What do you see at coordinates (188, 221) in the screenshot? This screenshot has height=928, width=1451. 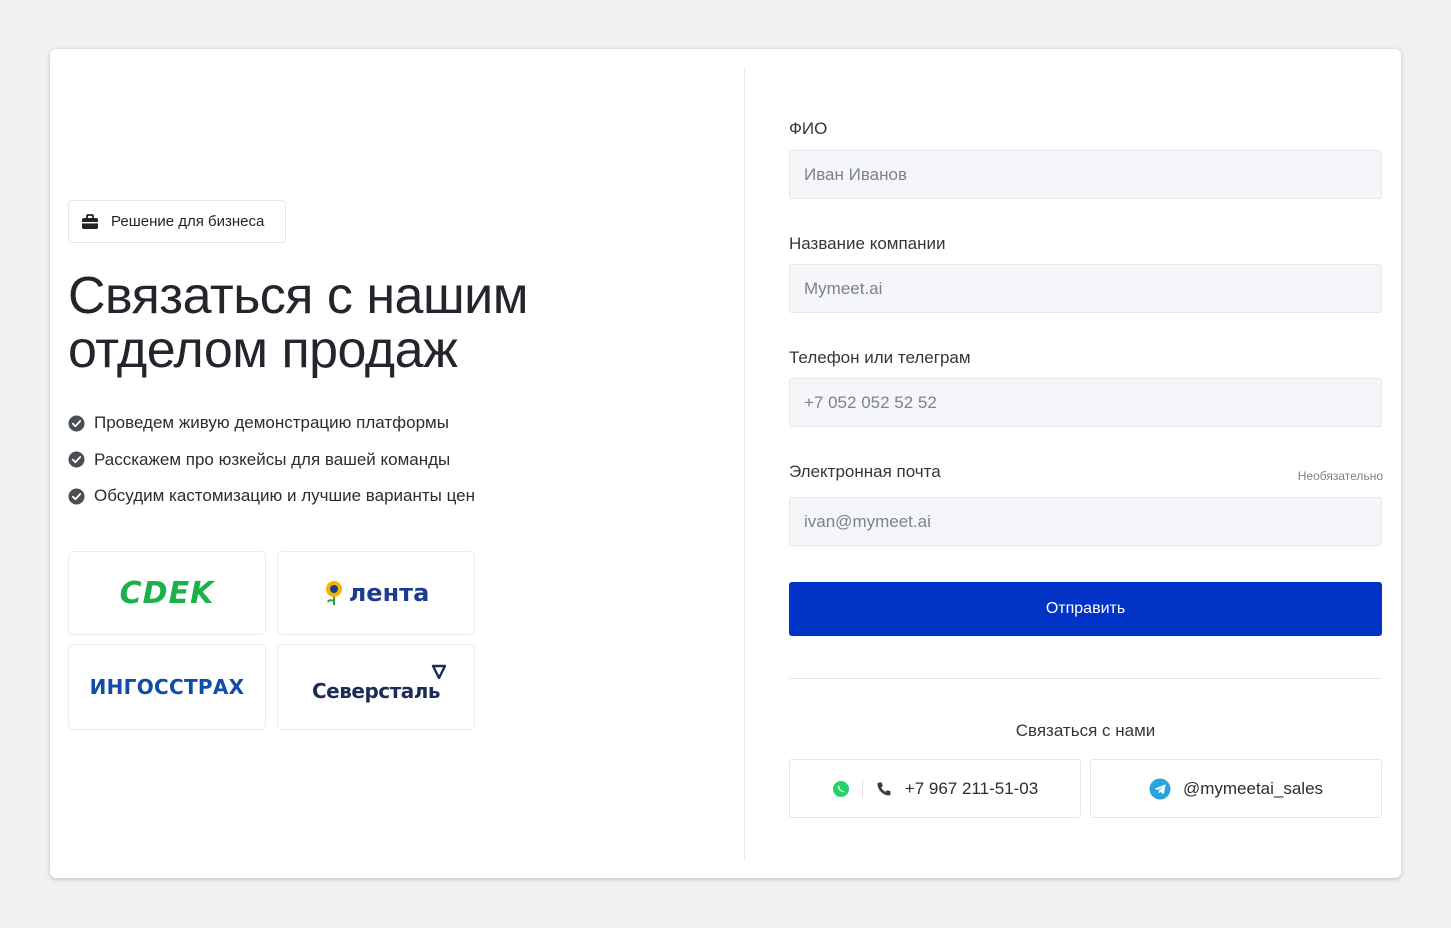 I see `badge-label: Решение для бизнеса` at bounding box center [188, 221].